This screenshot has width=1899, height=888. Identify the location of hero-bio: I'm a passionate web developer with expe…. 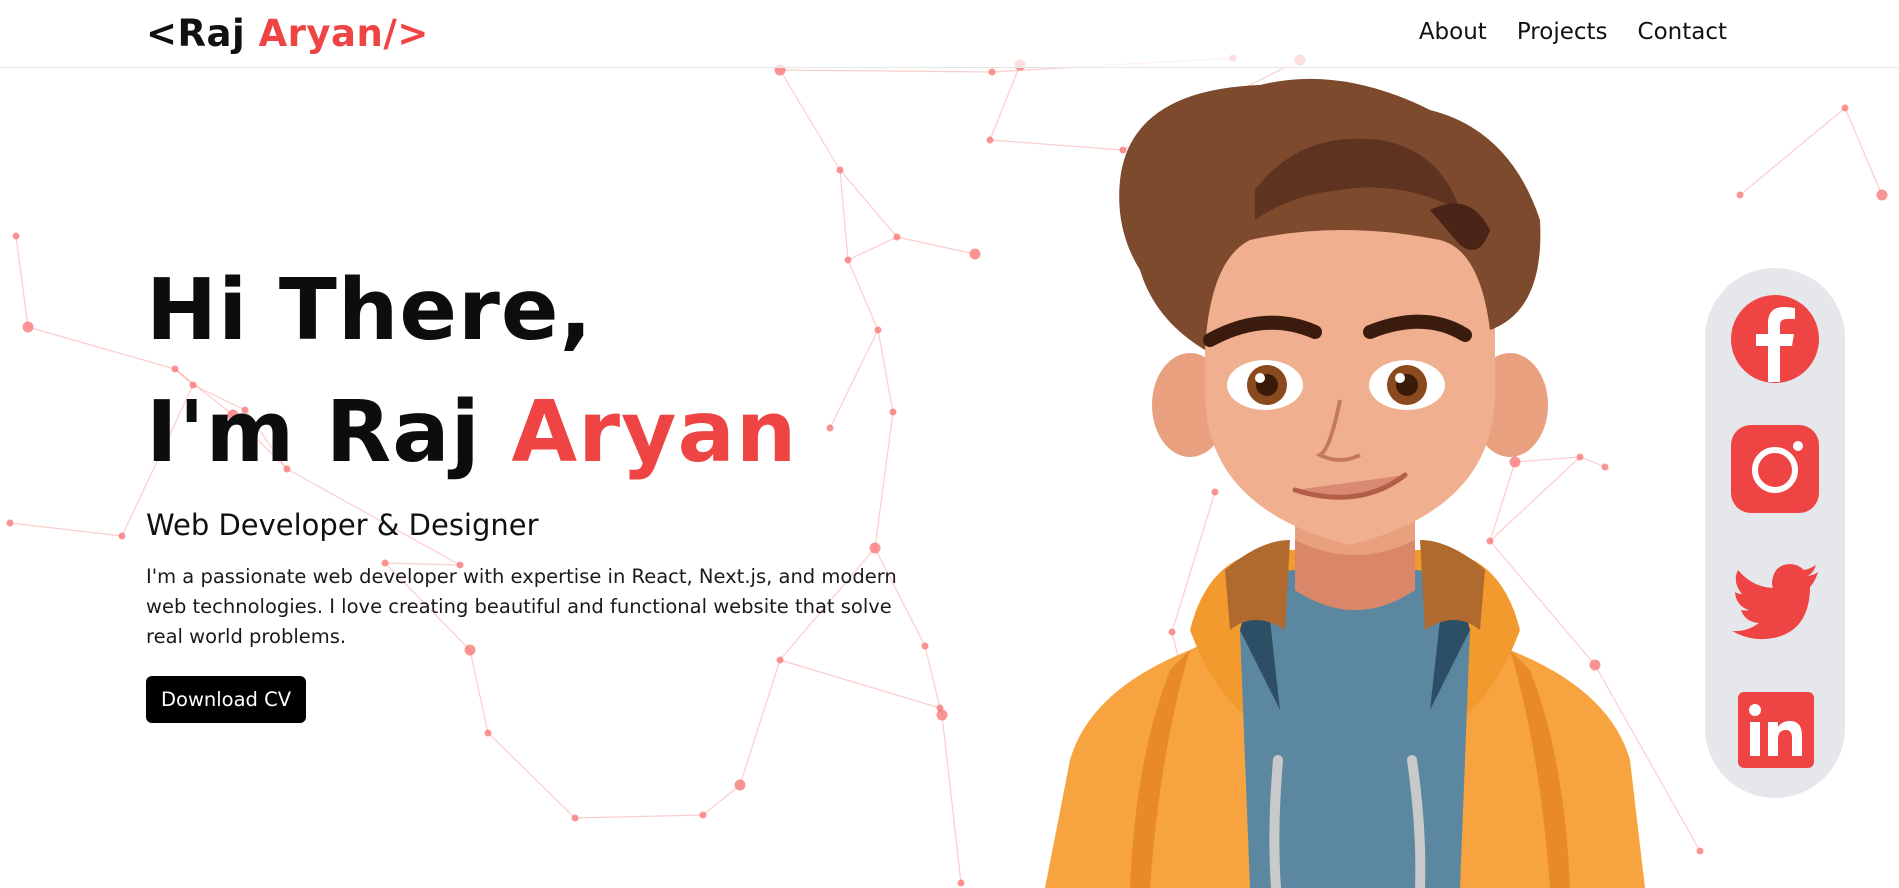
(521, 606).